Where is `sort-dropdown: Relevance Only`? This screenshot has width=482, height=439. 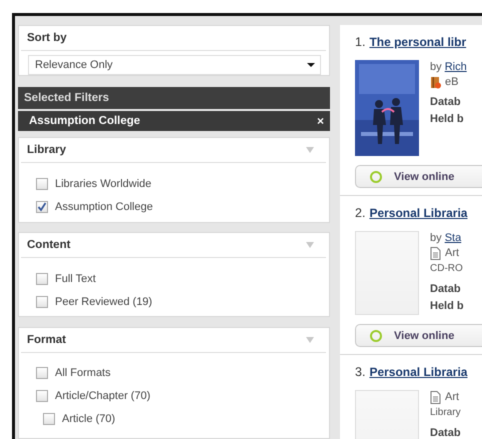 sort-dropdown: Relevance Only is located at coordinates (174, 65).